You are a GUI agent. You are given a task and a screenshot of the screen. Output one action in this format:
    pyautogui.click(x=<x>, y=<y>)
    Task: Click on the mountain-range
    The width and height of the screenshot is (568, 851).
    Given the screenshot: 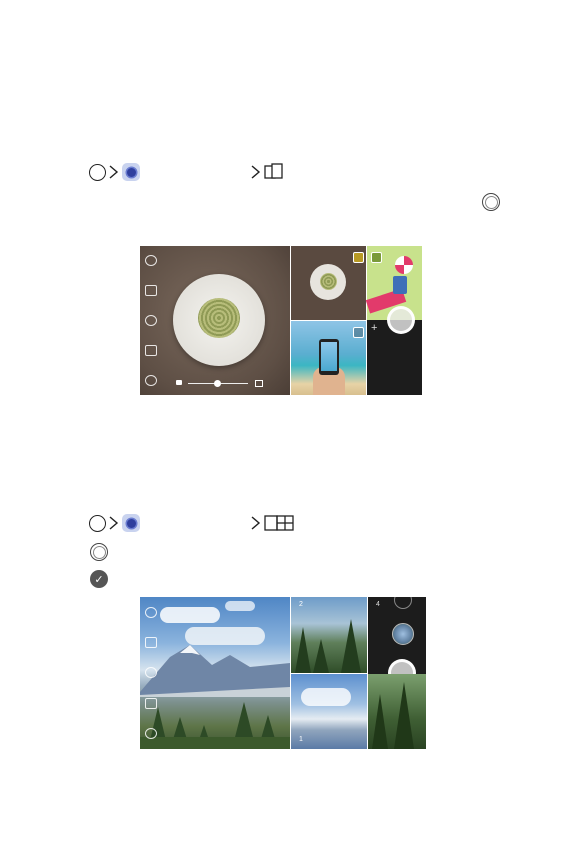 What is the action you would take?
    pyautogui.click(x=215, y=671)
    